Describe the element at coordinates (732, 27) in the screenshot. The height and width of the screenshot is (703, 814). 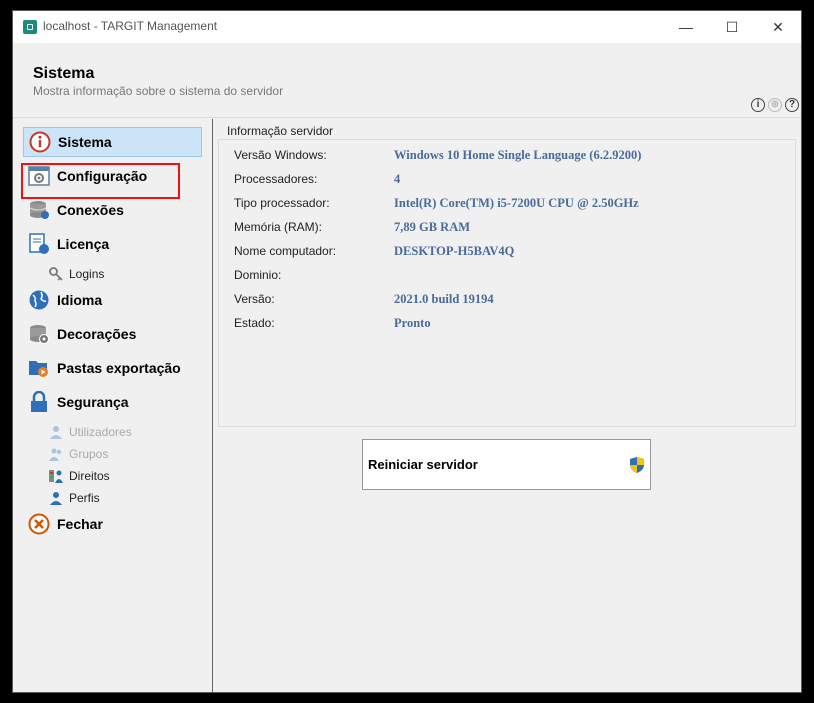
I see `maximize-button: ☐` at that location.